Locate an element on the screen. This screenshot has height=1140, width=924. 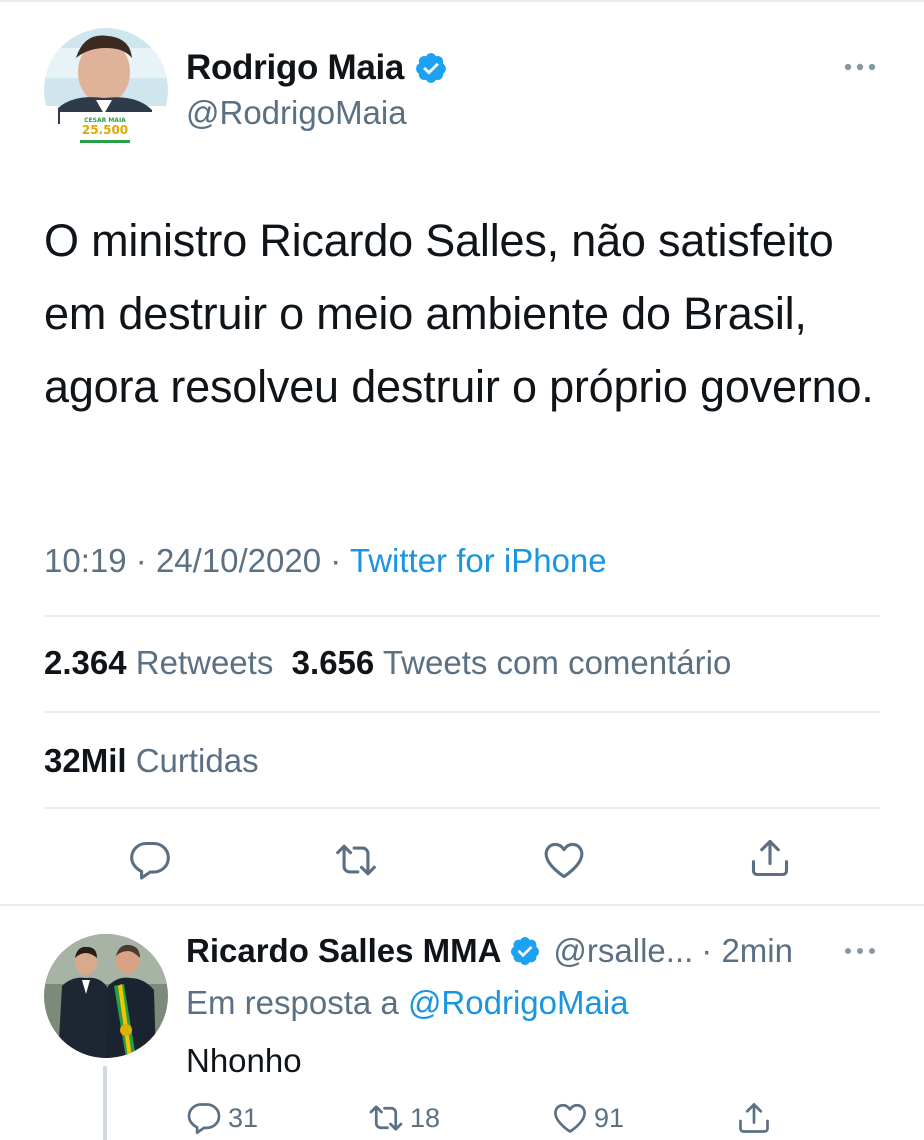
tweet-time: 10:19 is located at coordinates (85, 560).